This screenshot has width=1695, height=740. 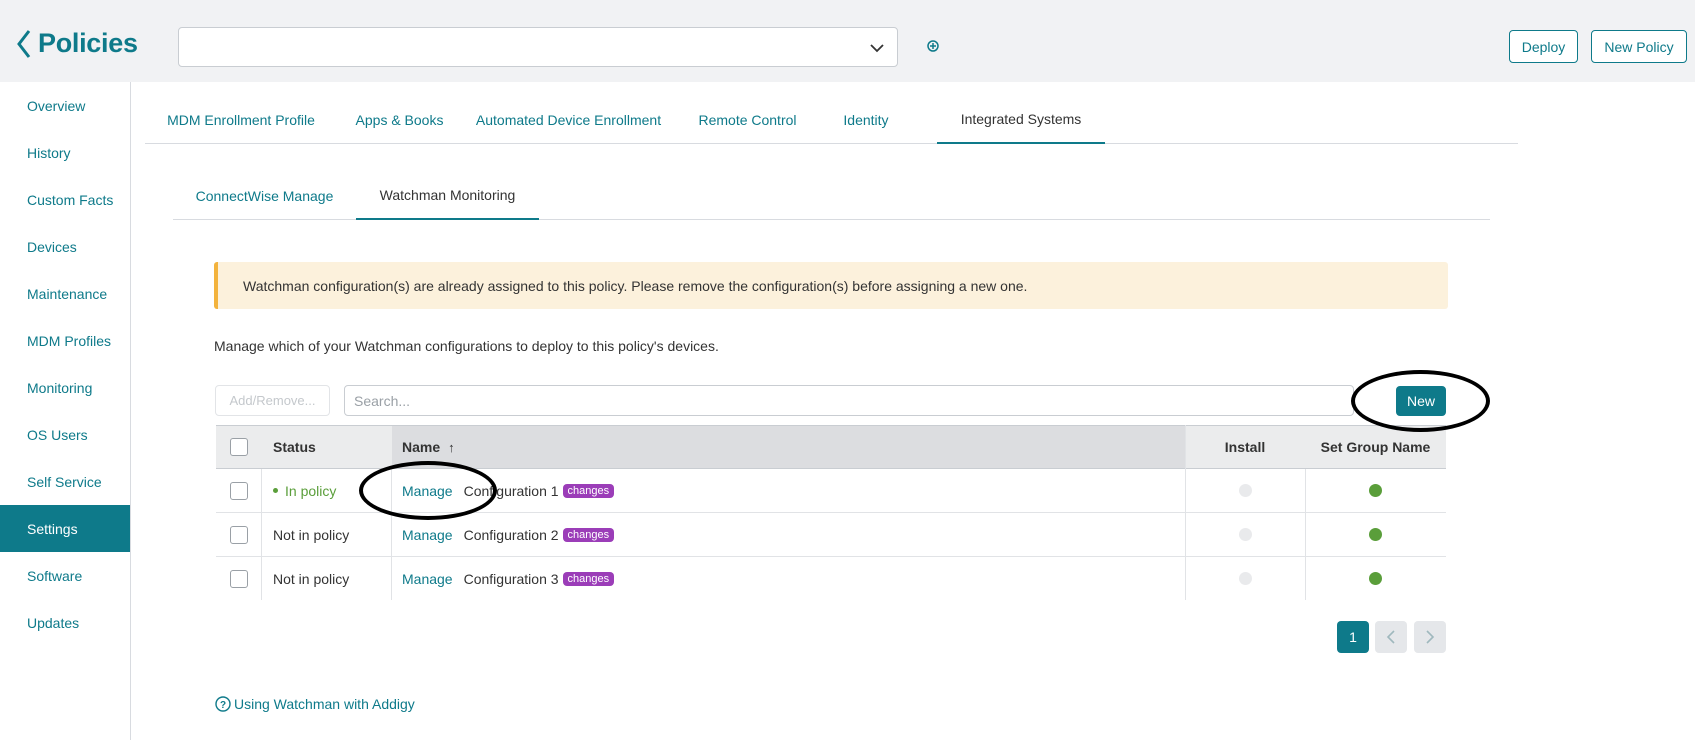 What do you see at coordinates (451, 447) in the screenshot?
I see `sort-ascending-icon: ↑` at bounding box center [451, 447].